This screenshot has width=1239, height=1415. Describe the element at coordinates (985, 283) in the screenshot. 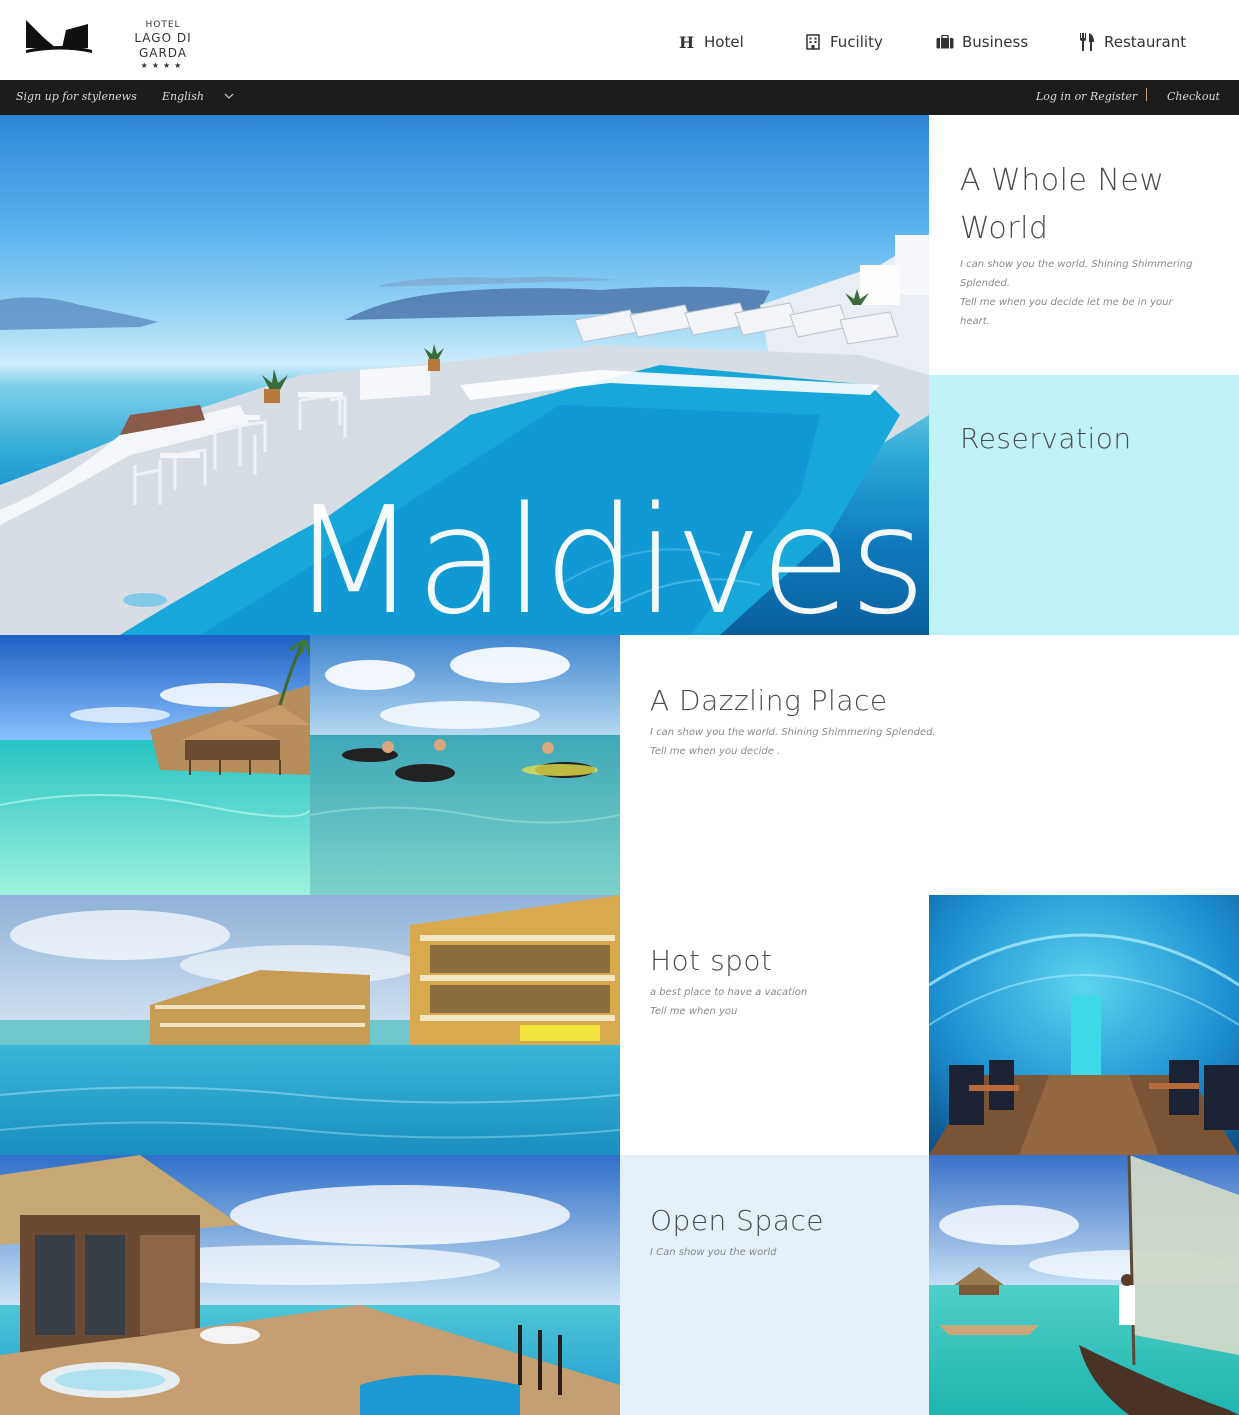

I see `panel-text-line: Splended.` at that location.